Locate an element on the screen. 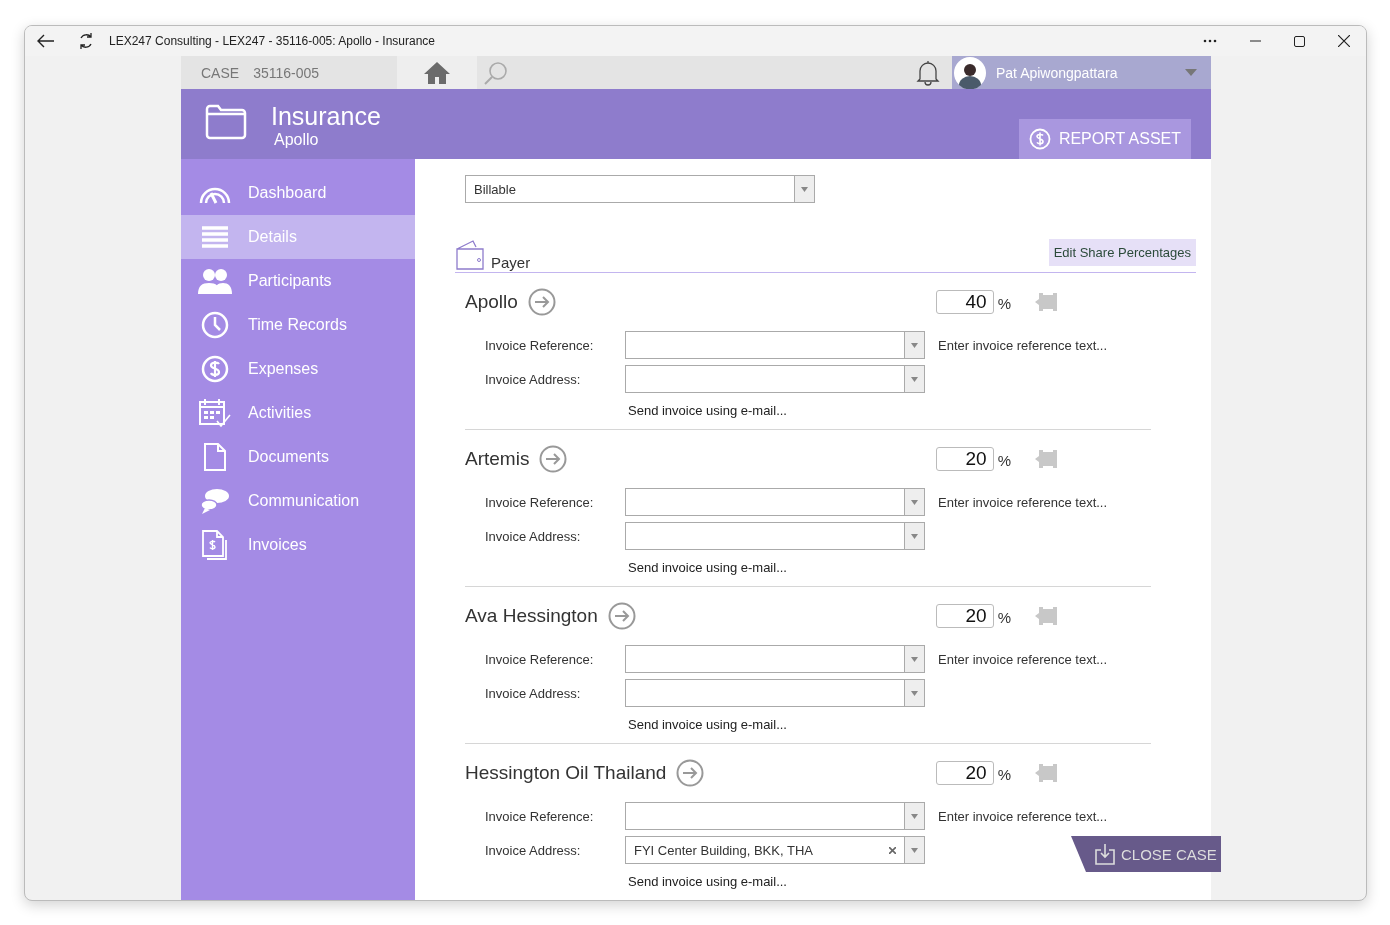  page-title: Insurance is located at coordinates (326, 116).